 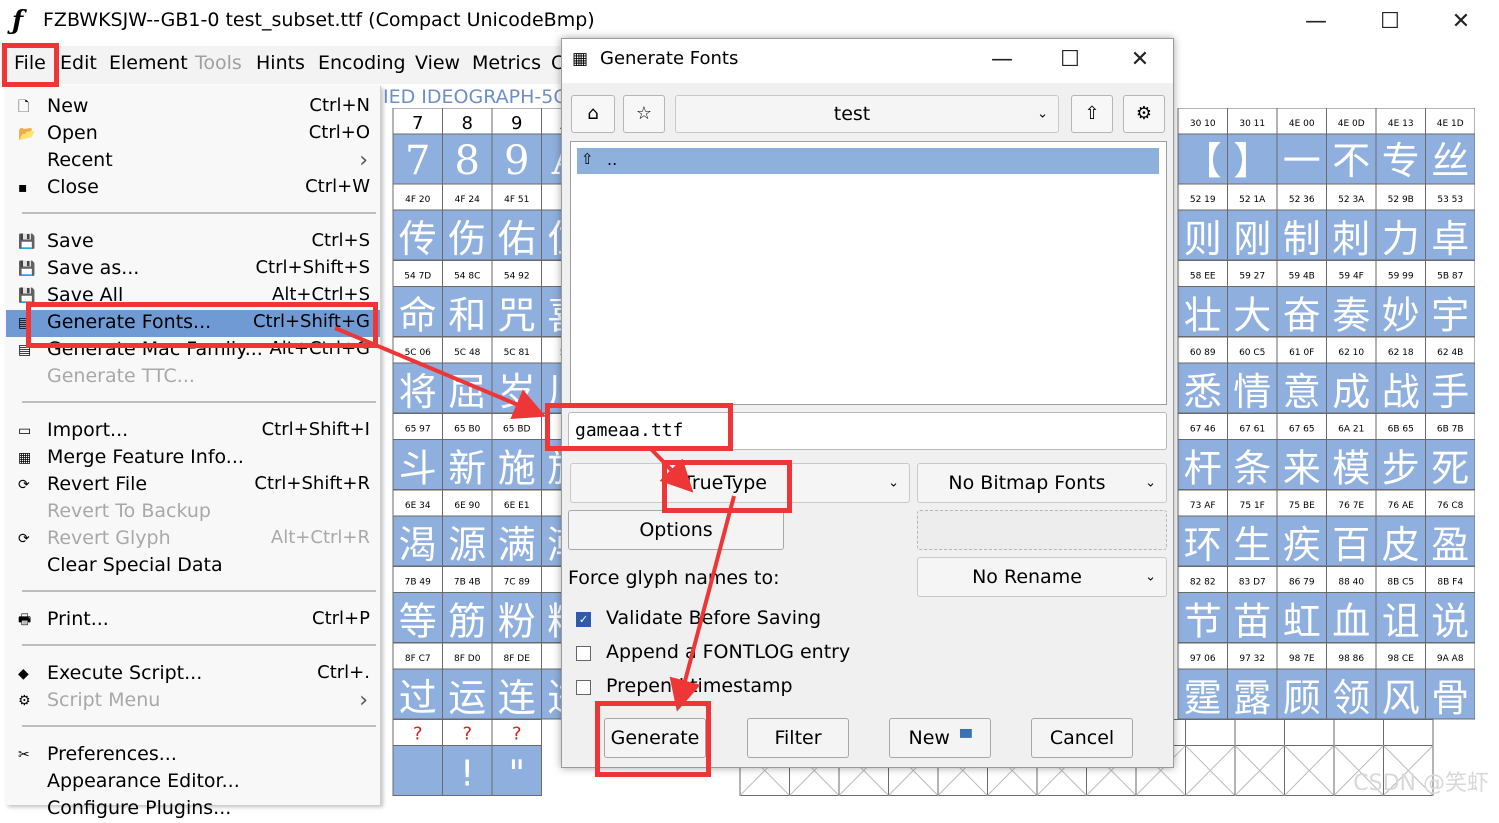 What do you see at coordinates (702, 603) in the screenshot?
I see `arrow-to-generate` at bounding box center [702, 603].